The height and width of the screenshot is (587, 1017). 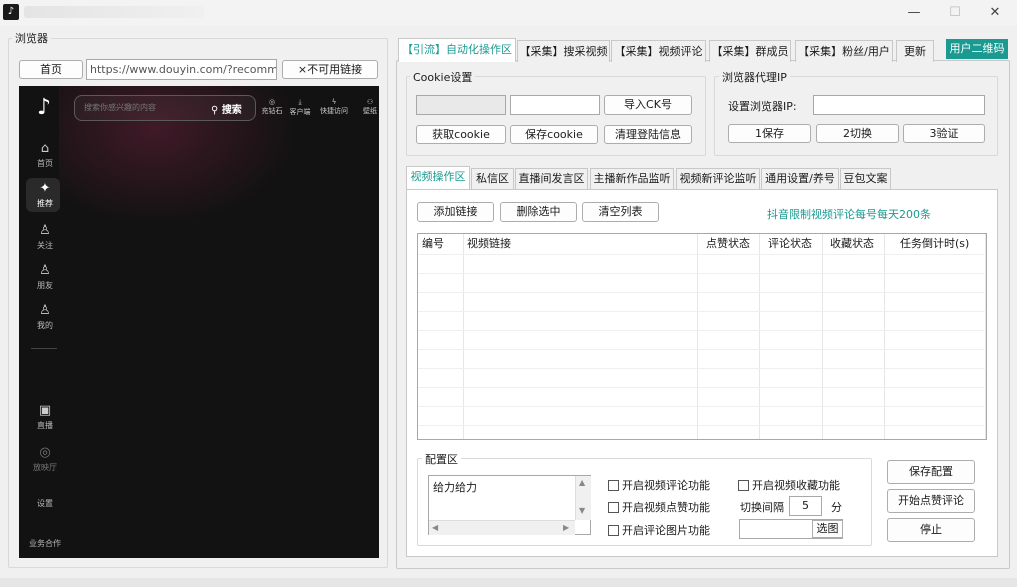 I want to click on col-header-id: 编号, so click(x=440, y=244).